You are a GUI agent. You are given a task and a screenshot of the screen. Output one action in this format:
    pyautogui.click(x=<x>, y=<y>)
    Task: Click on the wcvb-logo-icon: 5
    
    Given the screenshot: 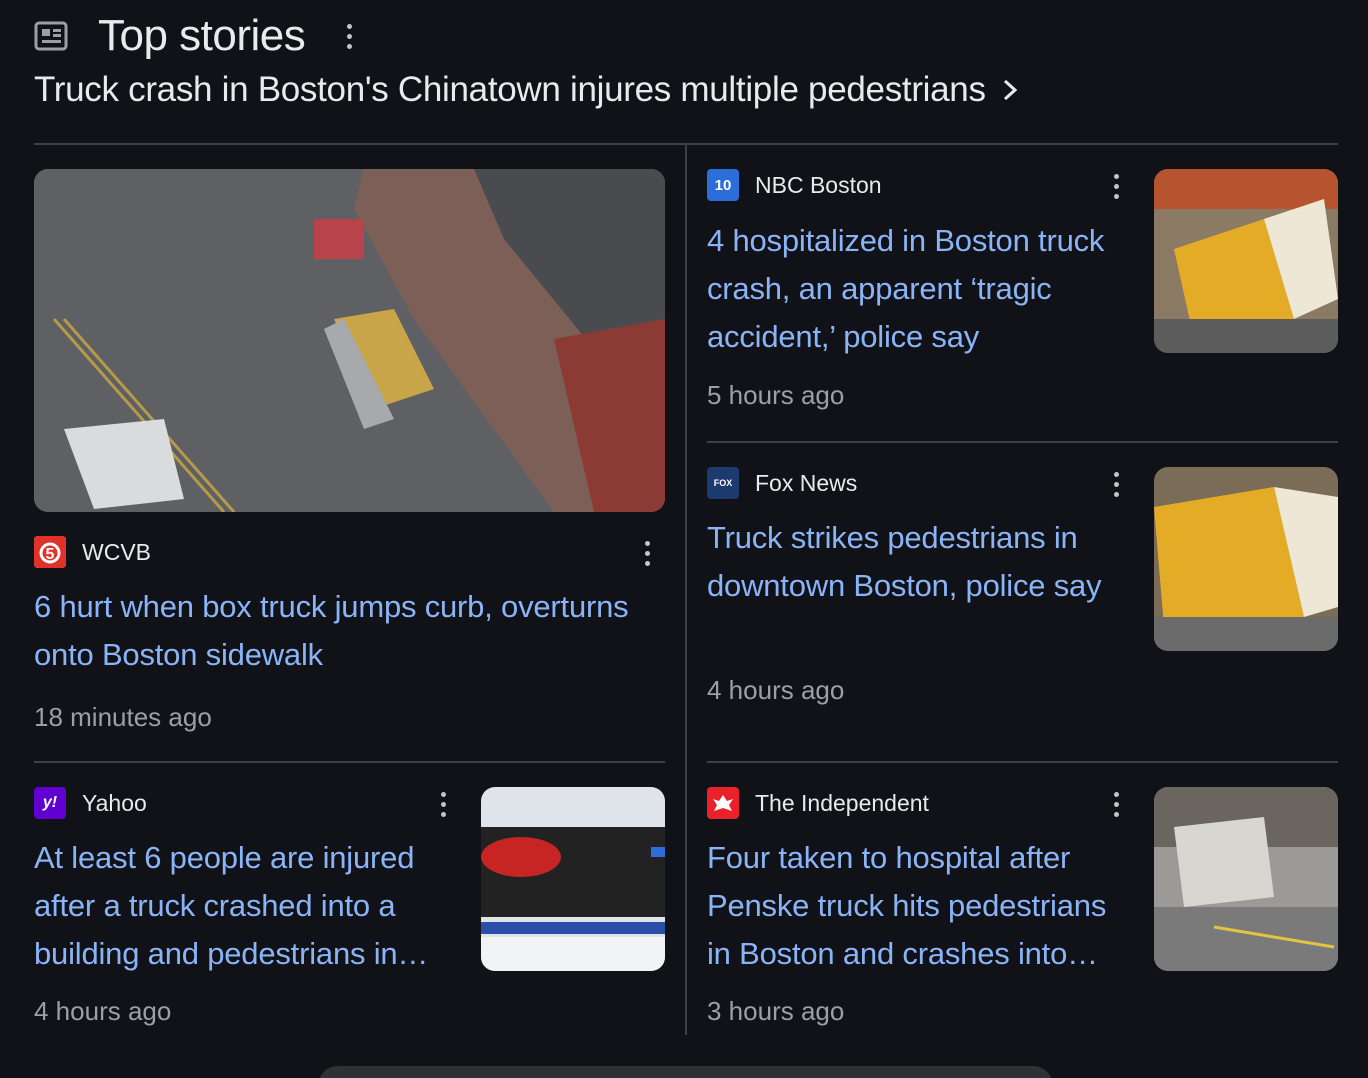 What is the action you would take?
    pyautogui.click(x=50, y=552)
    